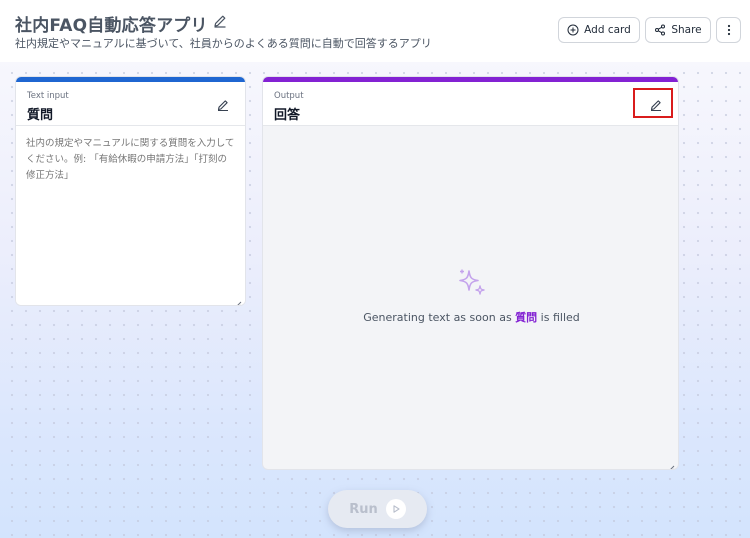  What do you see at coordinates (287, 115) in the screenshot?
I see `card-title: 回答` at bounding box center [287, 115].